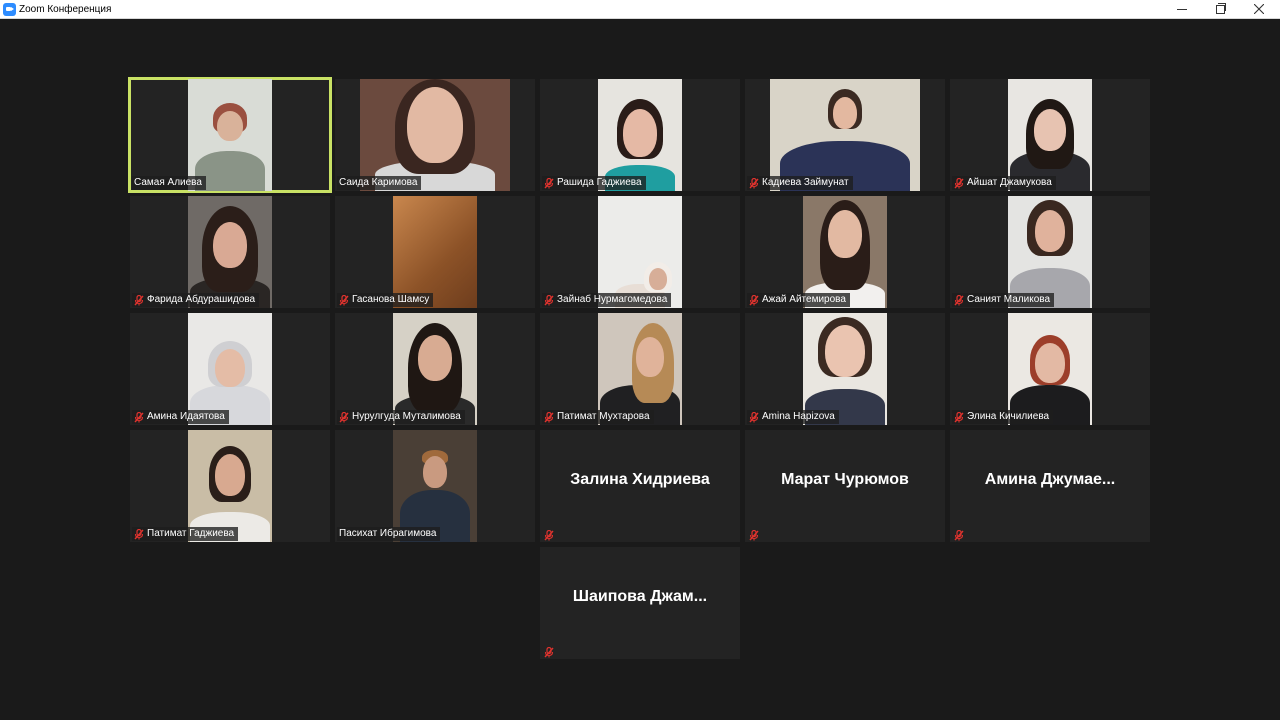 This screenshot has height=720, width=1280. Describe the element at coordinates (800, 183) in the screenshot. I see `participant-name-tag: Кадиева Займунат` at that location.